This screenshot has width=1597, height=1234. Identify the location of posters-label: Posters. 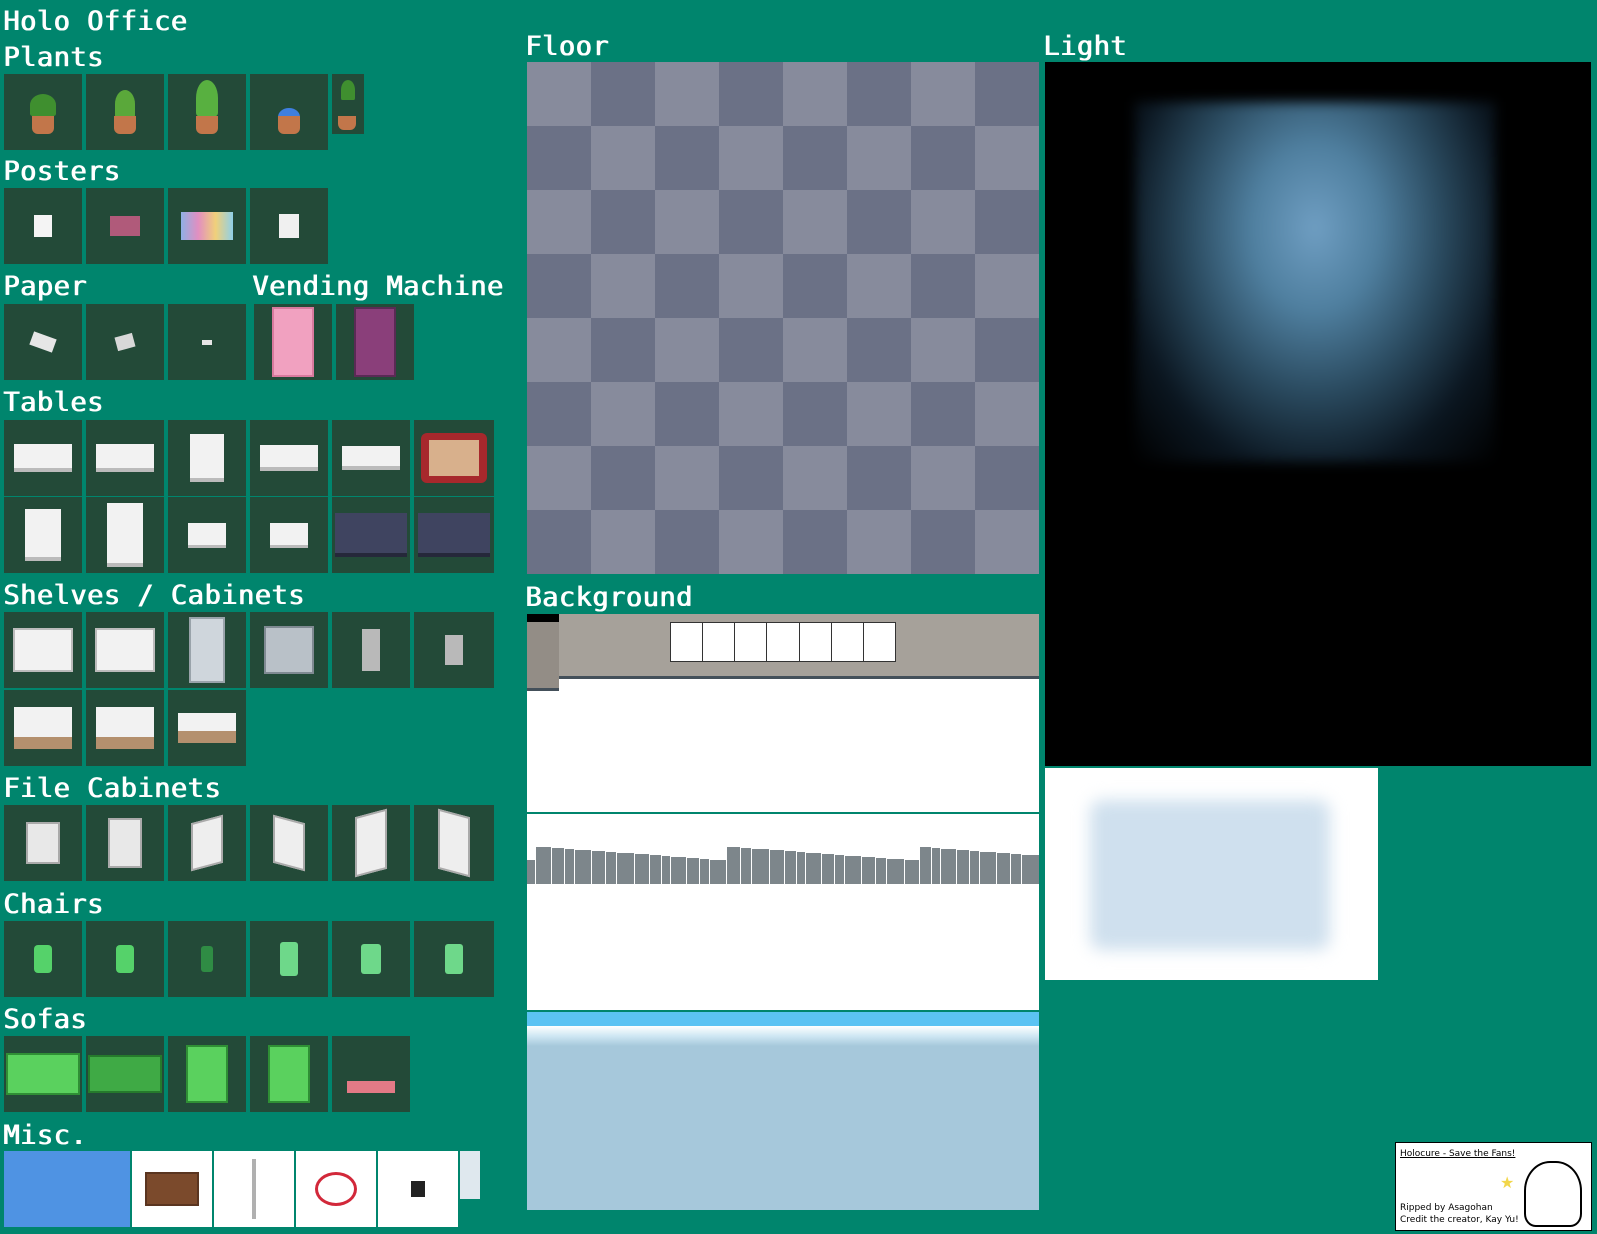
(62, 171).